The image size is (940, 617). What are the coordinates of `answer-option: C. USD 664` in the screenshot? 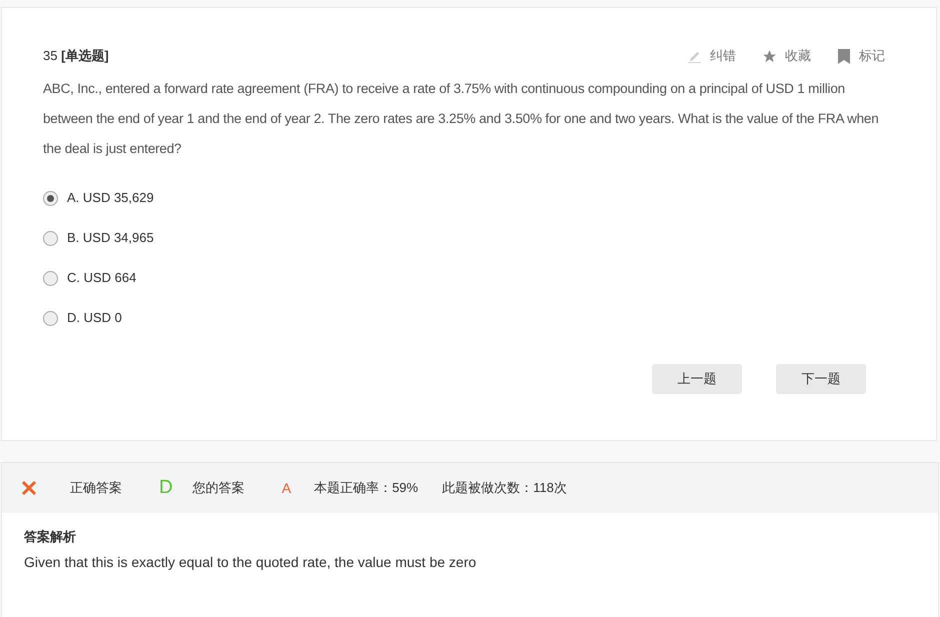 It's located at (469, 278).